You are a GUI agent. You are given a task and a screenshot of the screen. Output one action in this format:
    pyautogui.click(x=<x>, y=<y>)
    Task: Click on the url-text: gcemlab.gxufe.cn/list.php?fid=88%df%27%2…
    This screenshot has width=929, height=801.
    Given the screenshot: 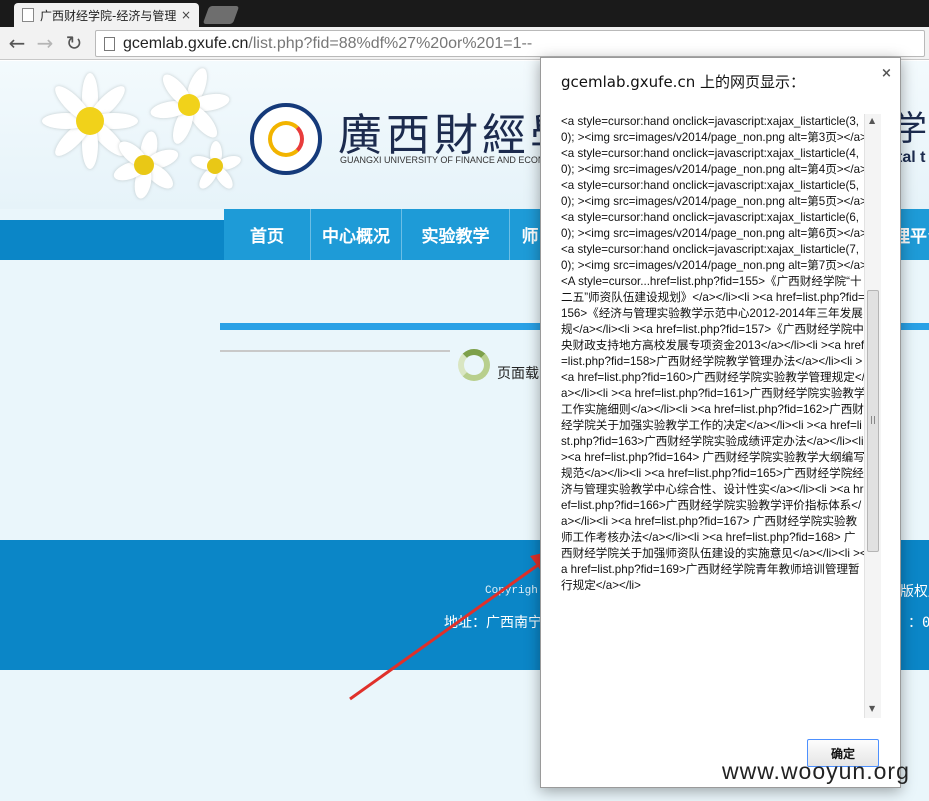 What is the action you would take?
    pyautogui.click(x=327, y=44)
    